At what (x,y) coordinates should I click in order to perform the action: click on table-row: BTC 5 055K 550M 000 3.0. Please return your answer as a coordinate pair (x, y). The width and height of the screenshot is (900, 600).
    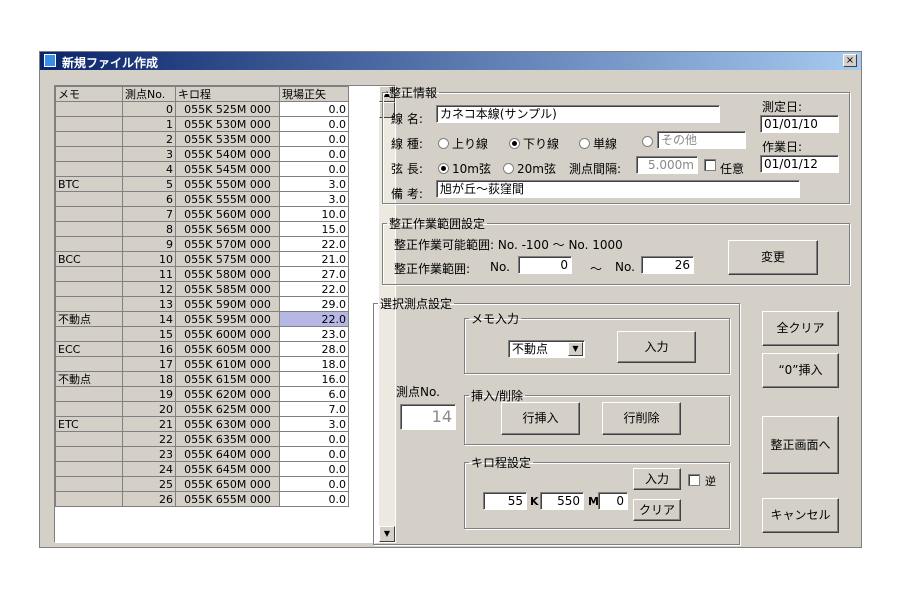
    Looking at the image, I should click on (202, 184).